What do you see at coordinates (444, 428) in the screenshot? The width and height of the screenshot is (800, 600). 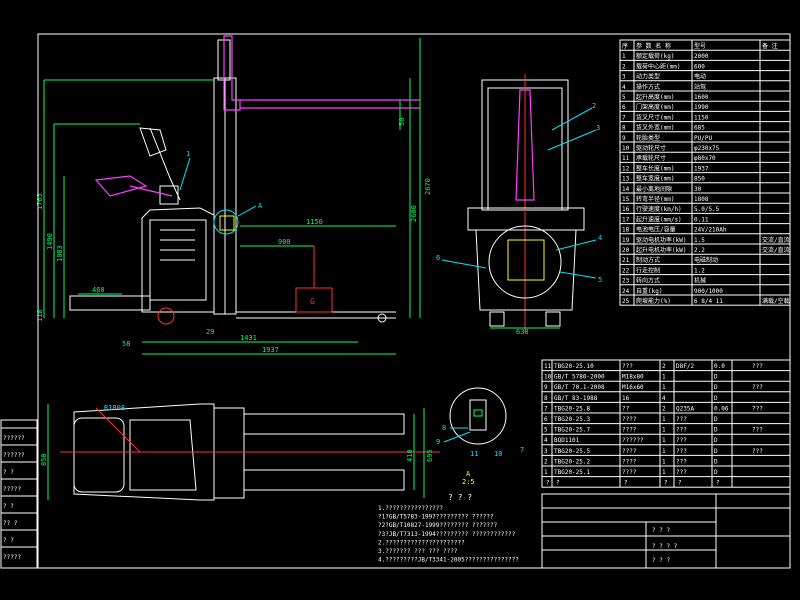 I see `detail-label-8: 8` at bounding box center [444, 428].